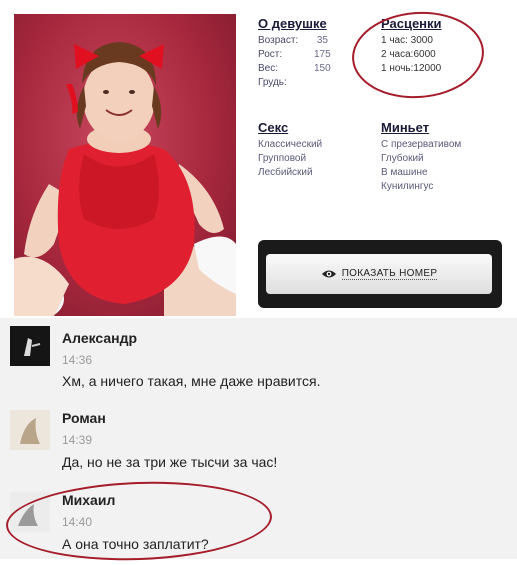 The width and height of the screenshot is (517, 565). I want to click on show-number-panel: ПОКАЗАТЬ НОМЕР, so click(380, 274).